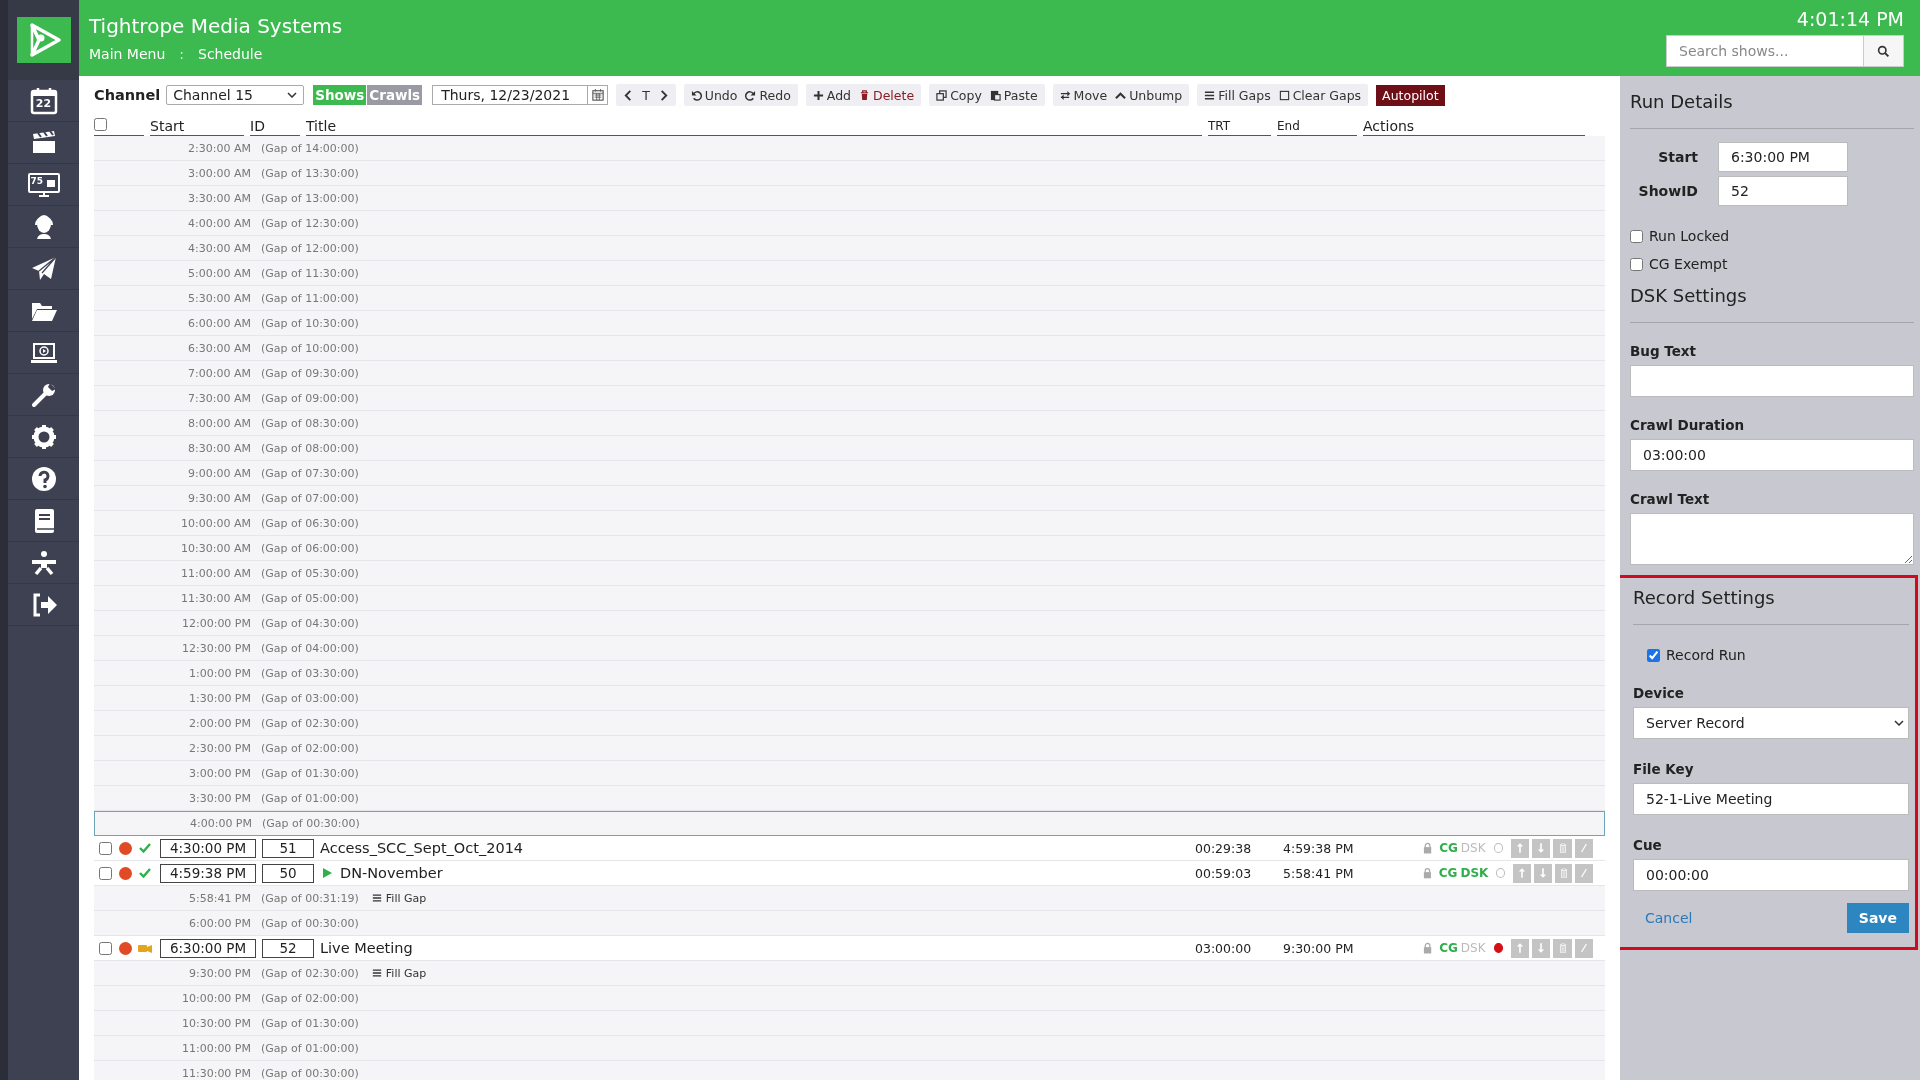 The image size is (1920, 1080). I want to click on breadcrumb-link: Schedule, so click(230, 54).